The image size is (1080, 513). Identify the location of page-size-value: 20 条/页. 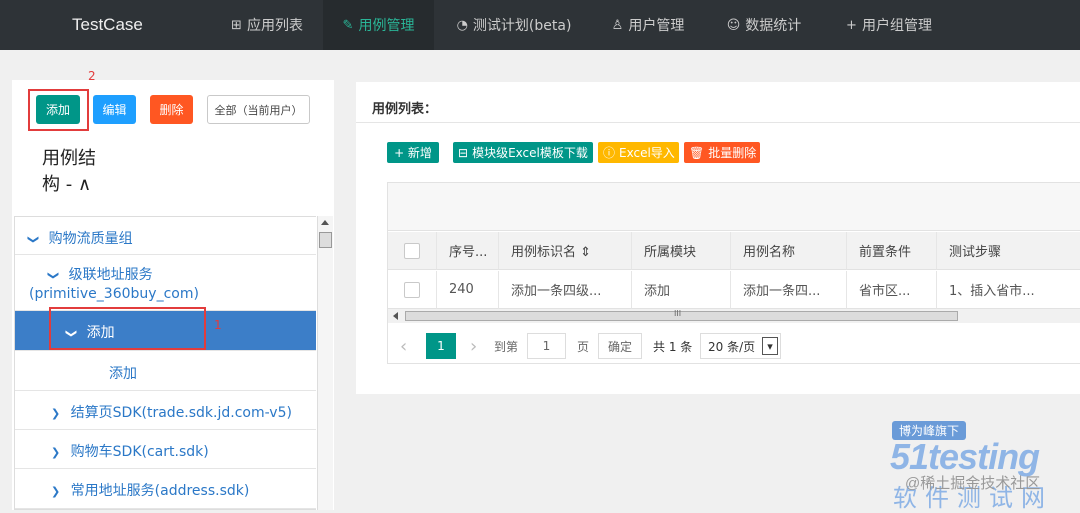
(732, 346).